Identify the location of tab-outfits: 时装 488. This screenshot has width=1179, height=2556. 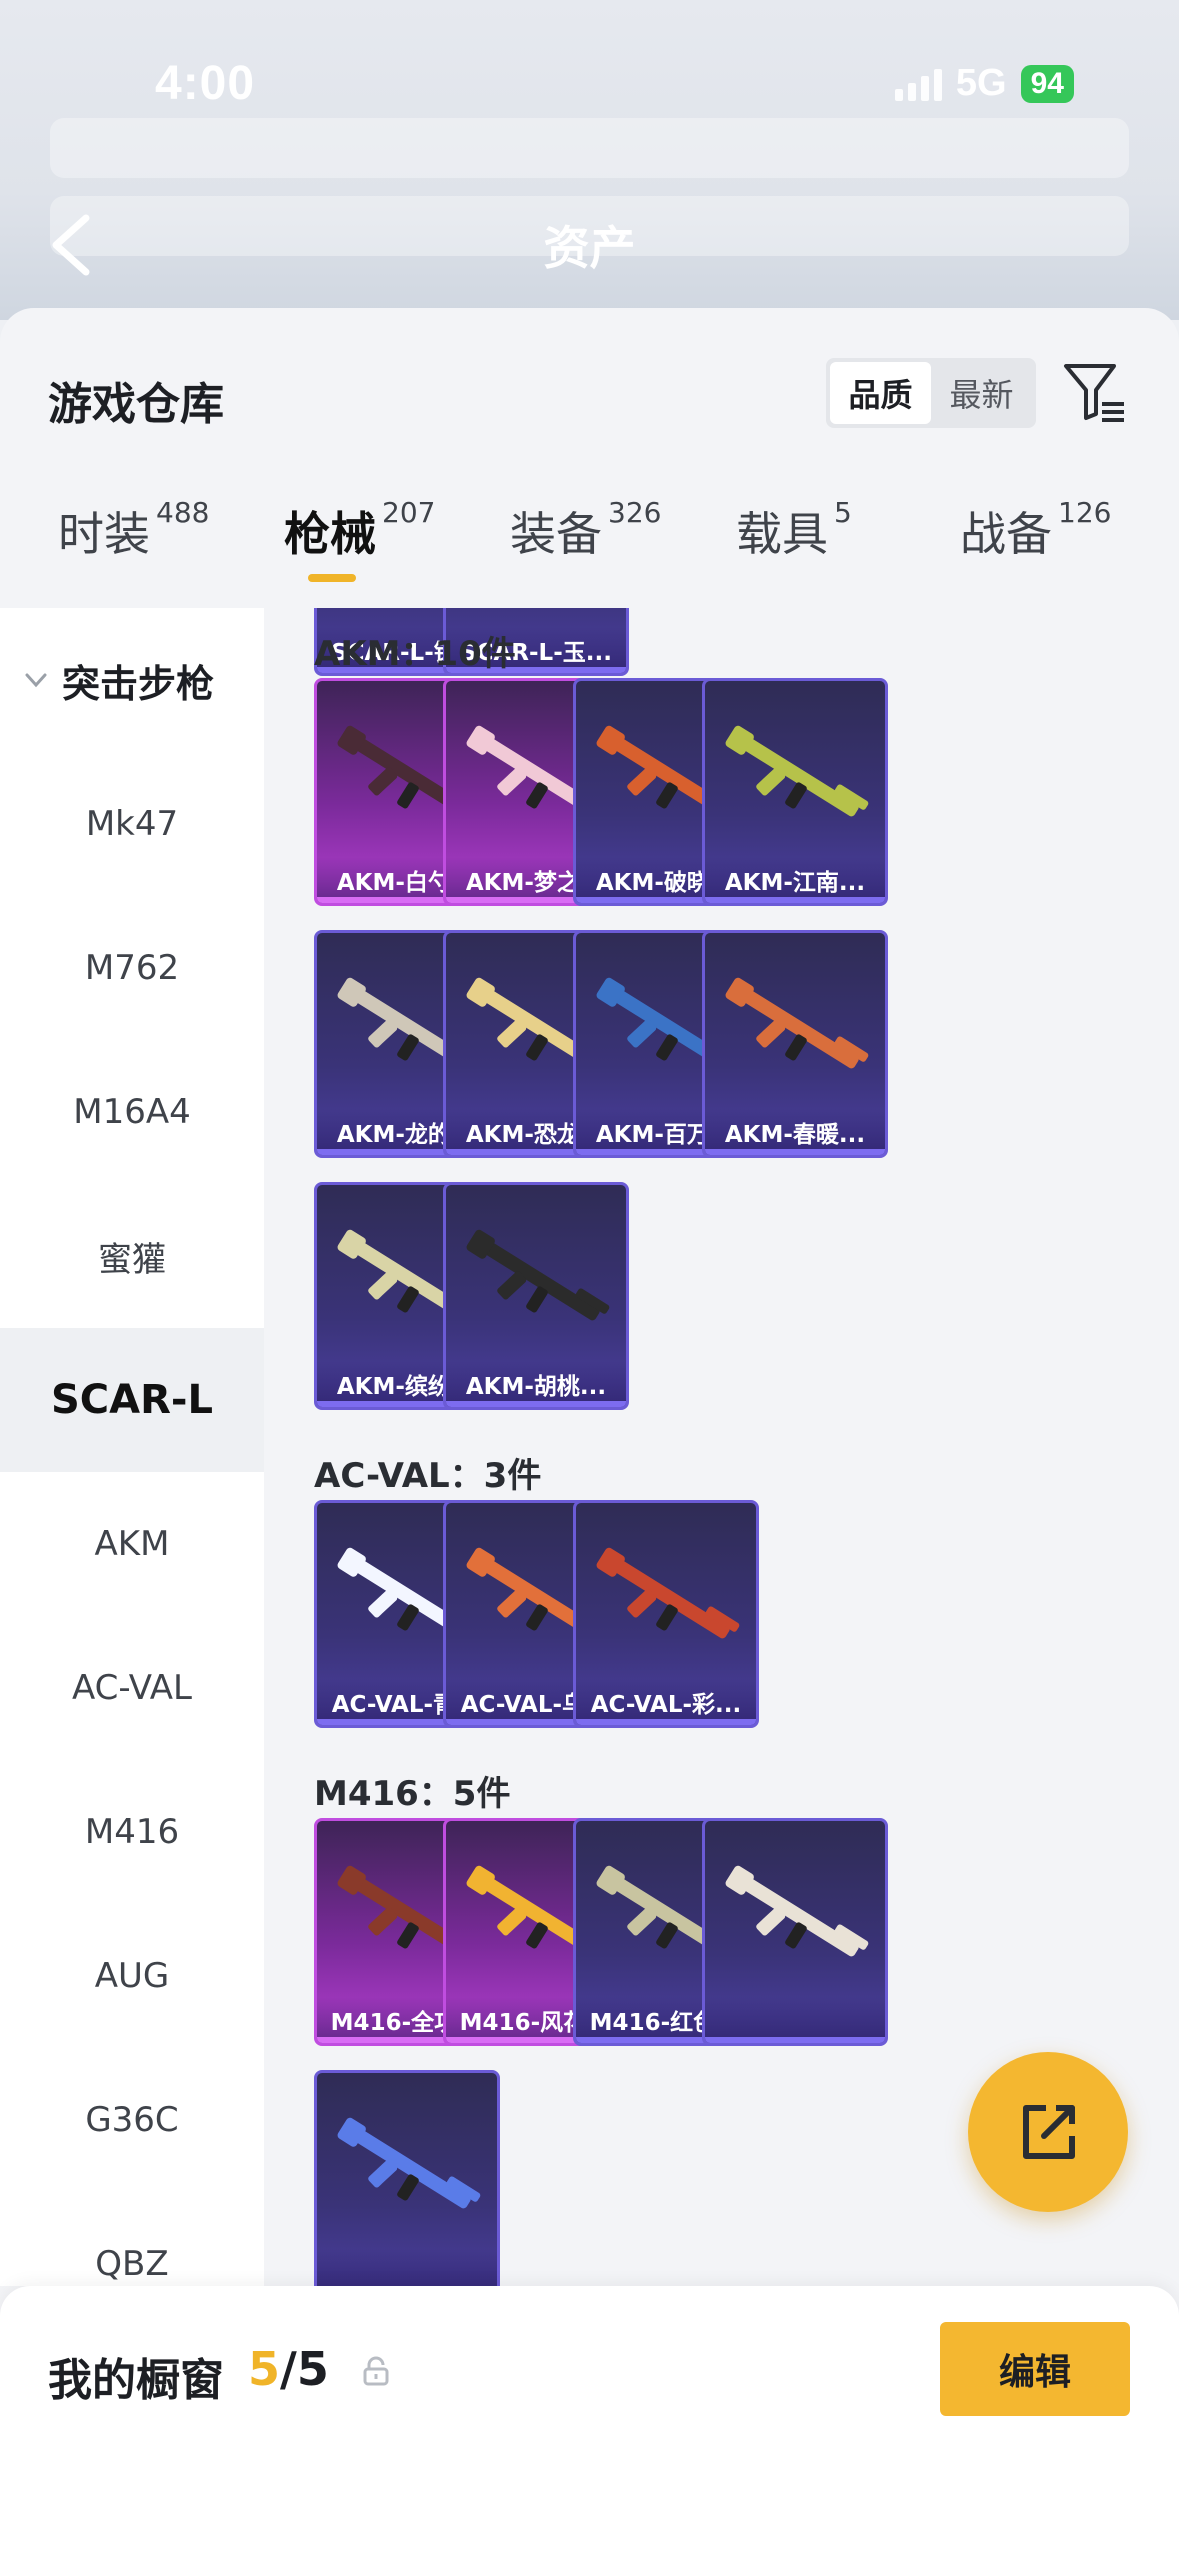
(134, 530).